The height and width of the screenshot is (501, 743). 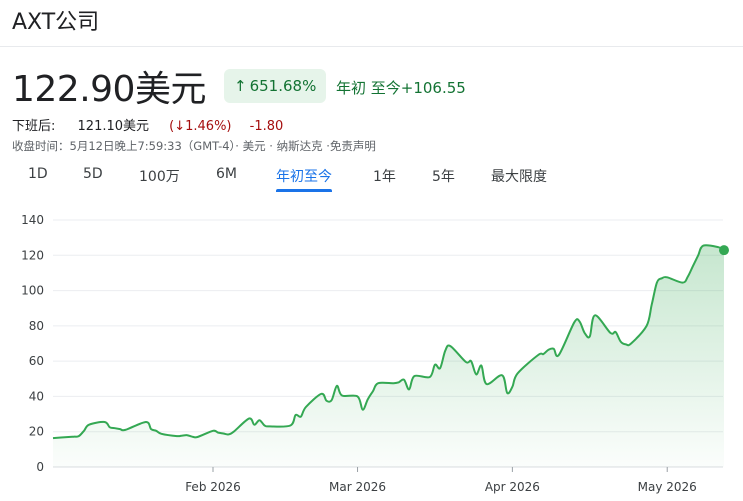 I want to click on after-hours-label: 下班后:, so click(x=34, y=126).